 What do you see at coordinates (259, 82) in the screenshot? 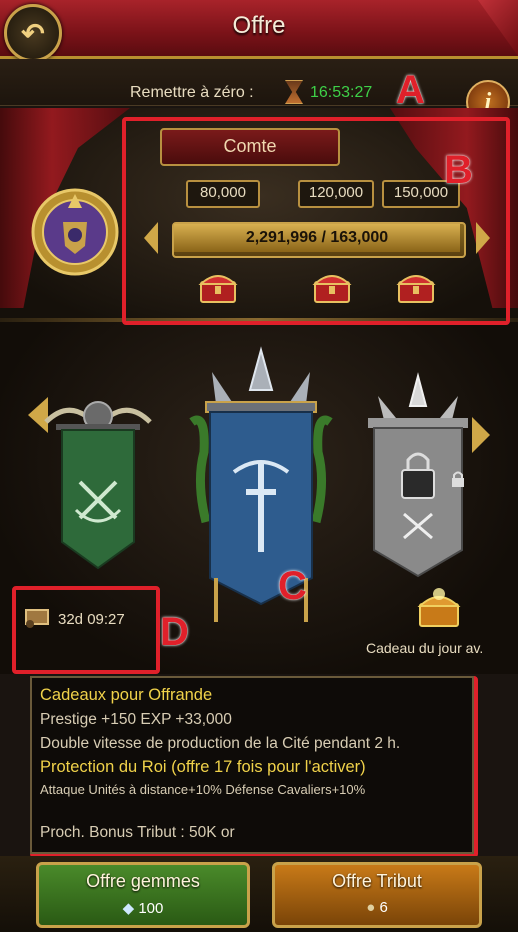
I see `reset-bar` at bounding box center [259, 82].